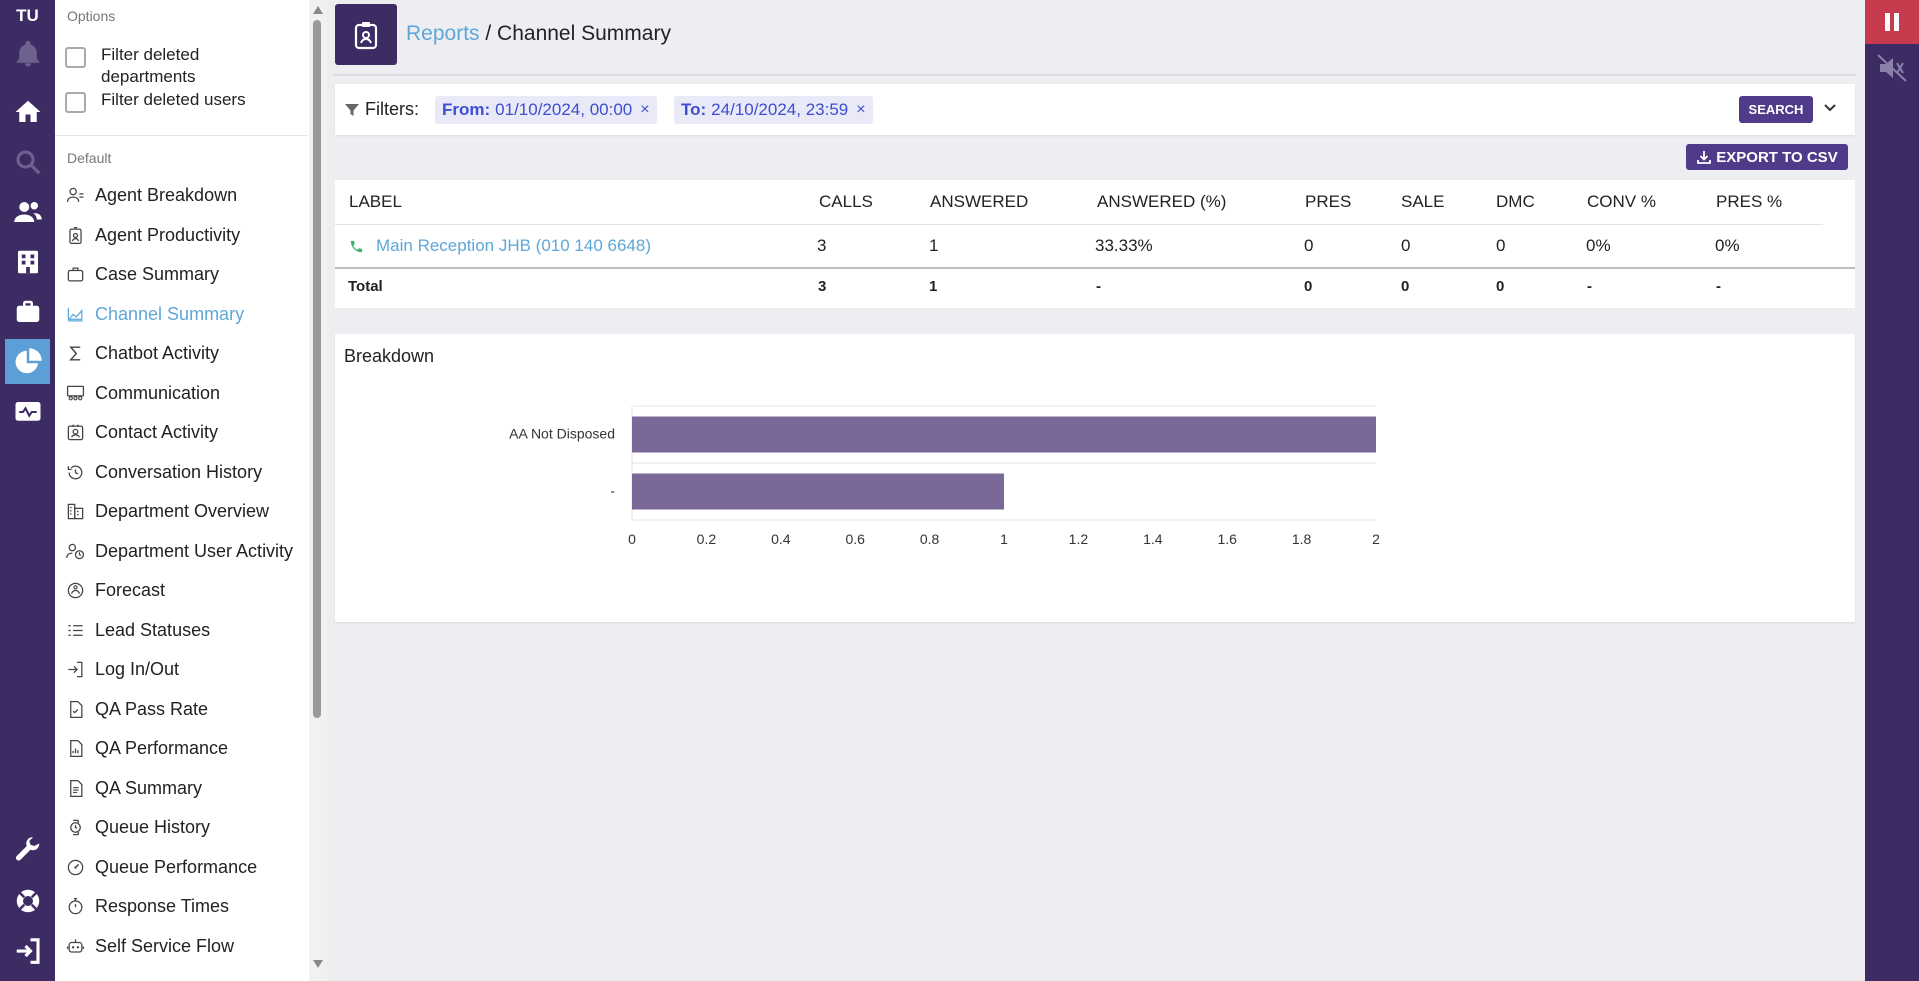 The height and width of the screenshot is (981, 1919). Describe the element at coordinates (318, 10) in the screenshot. I see `scroll-up-arrow` at that location.